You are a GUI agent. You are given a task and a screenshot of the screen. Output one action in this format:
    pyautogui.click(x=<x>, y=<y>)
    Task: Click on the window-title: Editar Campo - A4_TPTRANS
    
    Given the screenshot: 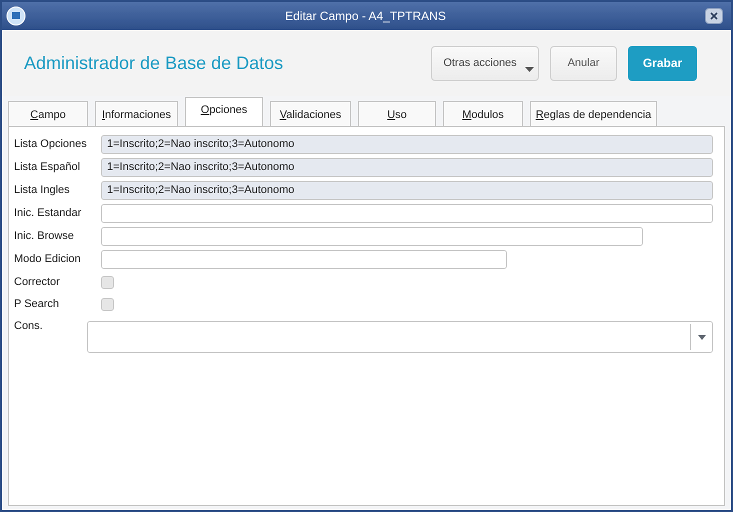 What is the action you would take?
    pyautogui.click(x=365, y=16)
    